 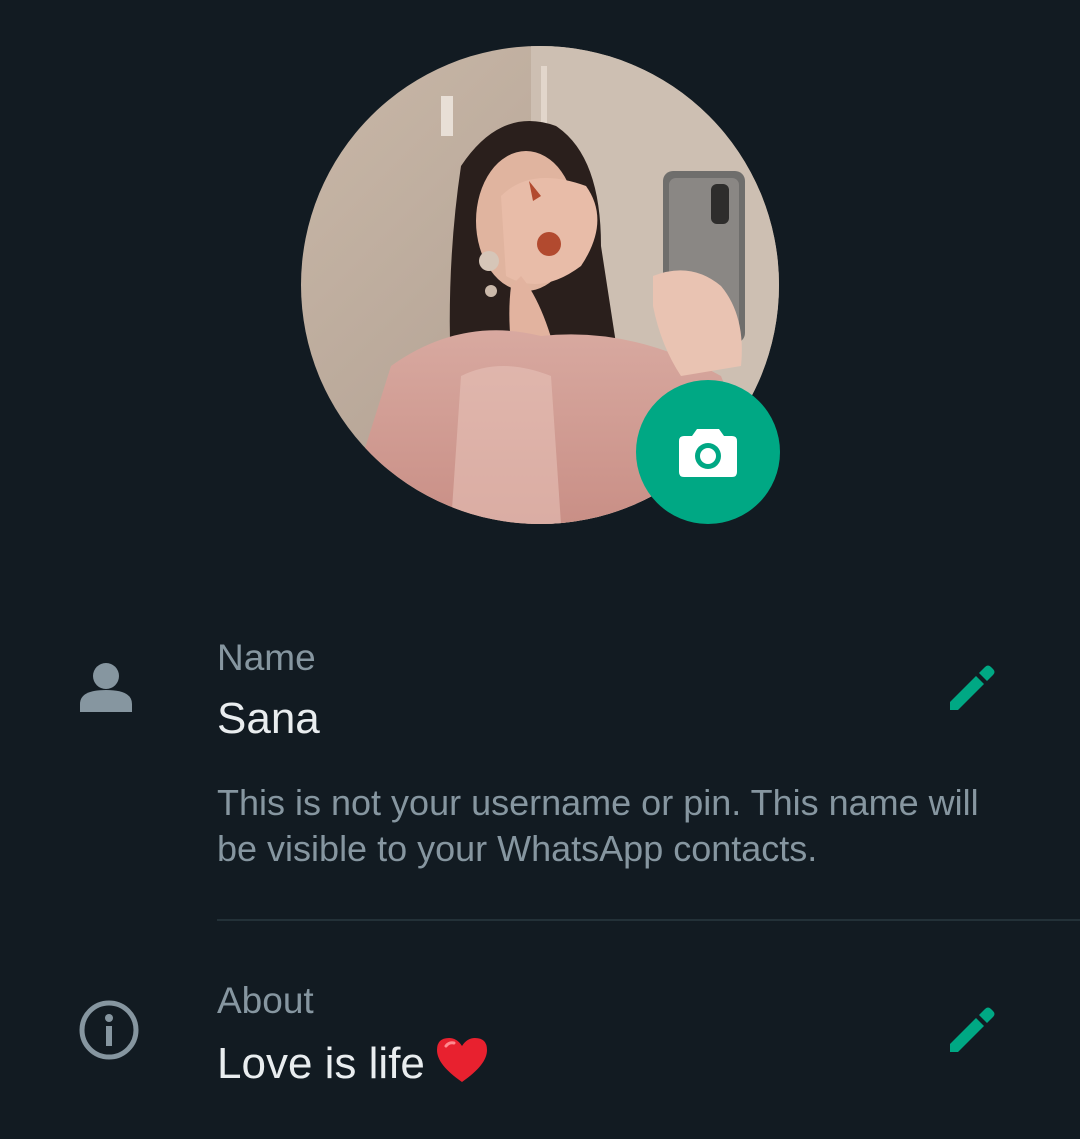 I want to click on edit-about-button, so click(x=972, y=1030).